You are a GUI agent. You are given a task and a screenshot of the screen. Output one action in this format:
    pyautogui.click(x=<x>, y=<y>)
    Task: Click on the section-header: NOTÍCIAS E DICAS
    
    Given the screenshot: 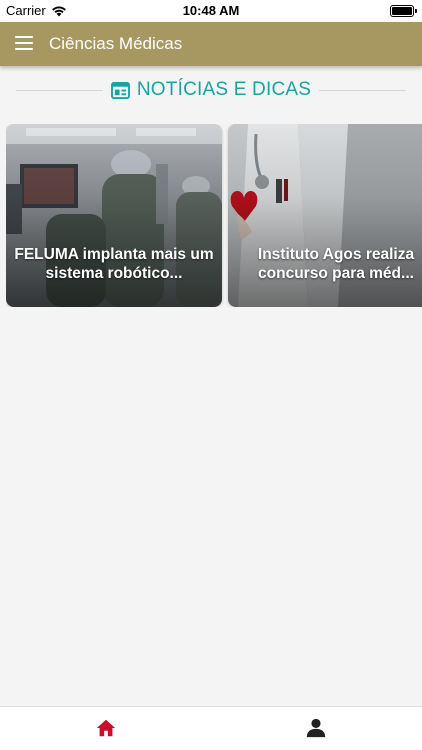 What is the action you would take?
    pyautogui.click(x=211, y=90)
    